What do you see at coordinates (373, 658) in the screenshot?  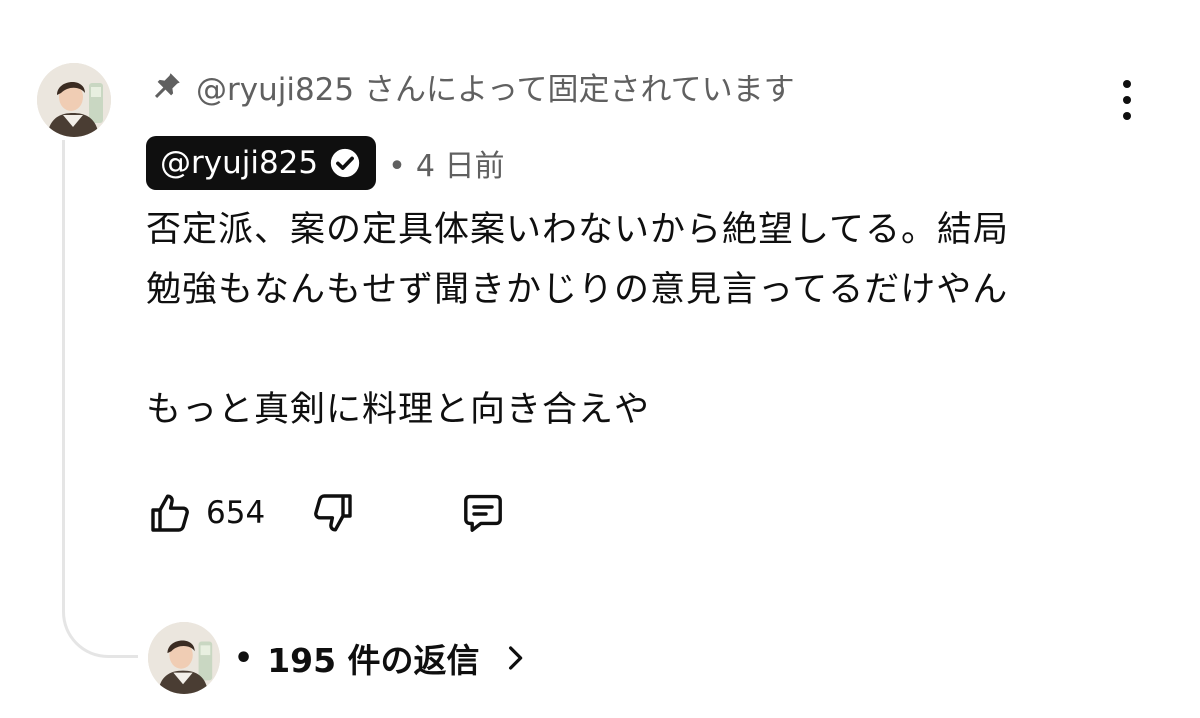 I see `replies-count-label: 195 件の返信` at bounding box center [373, 658].